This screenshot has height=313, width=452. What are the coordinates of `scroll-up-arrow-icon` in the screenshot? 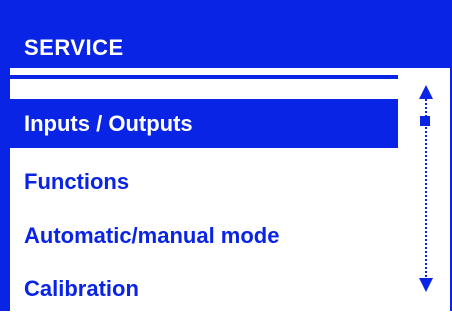 It's located at (426, 92).